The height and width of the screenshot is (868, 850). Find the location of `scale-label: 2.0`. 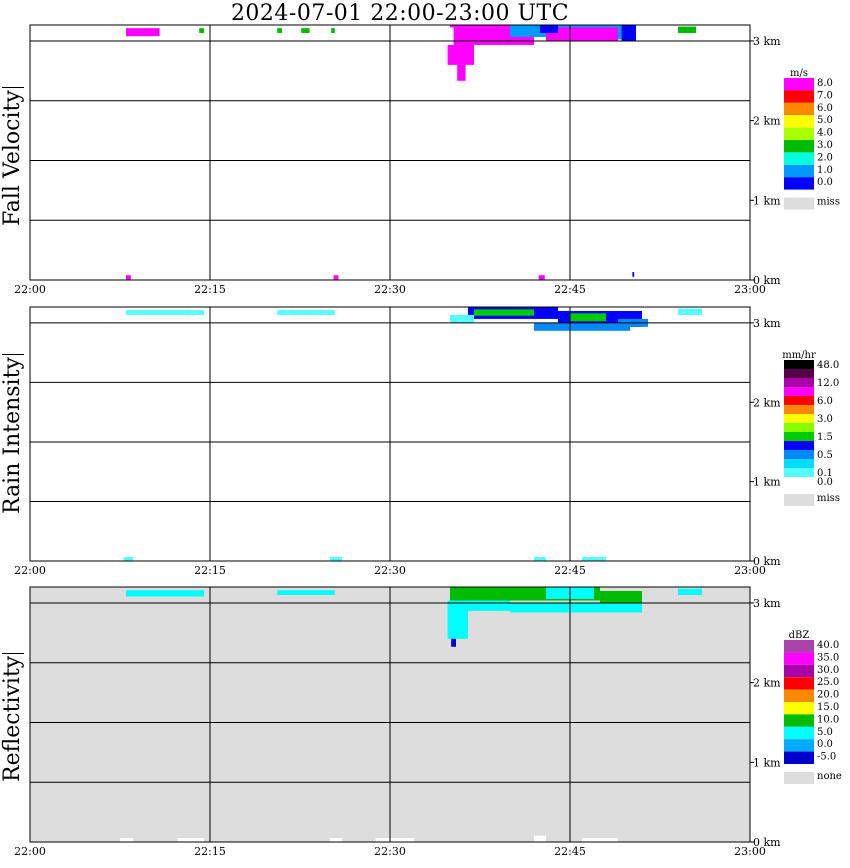

scale-label: 2.0 is located at coordinates (825, 157).